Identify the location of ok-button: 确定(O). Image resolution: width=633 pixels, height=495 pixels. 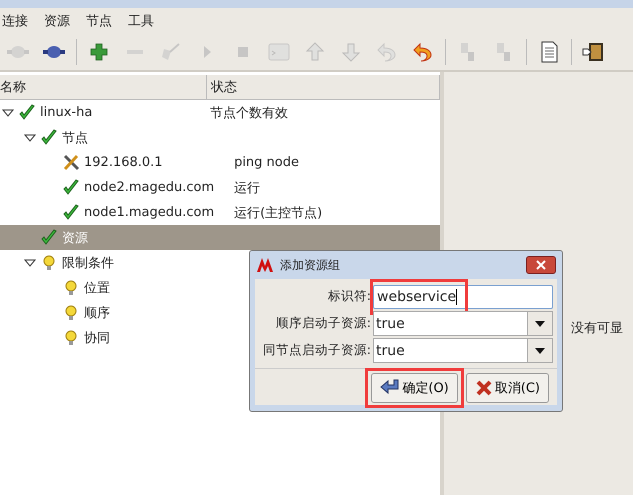
(414, 388).